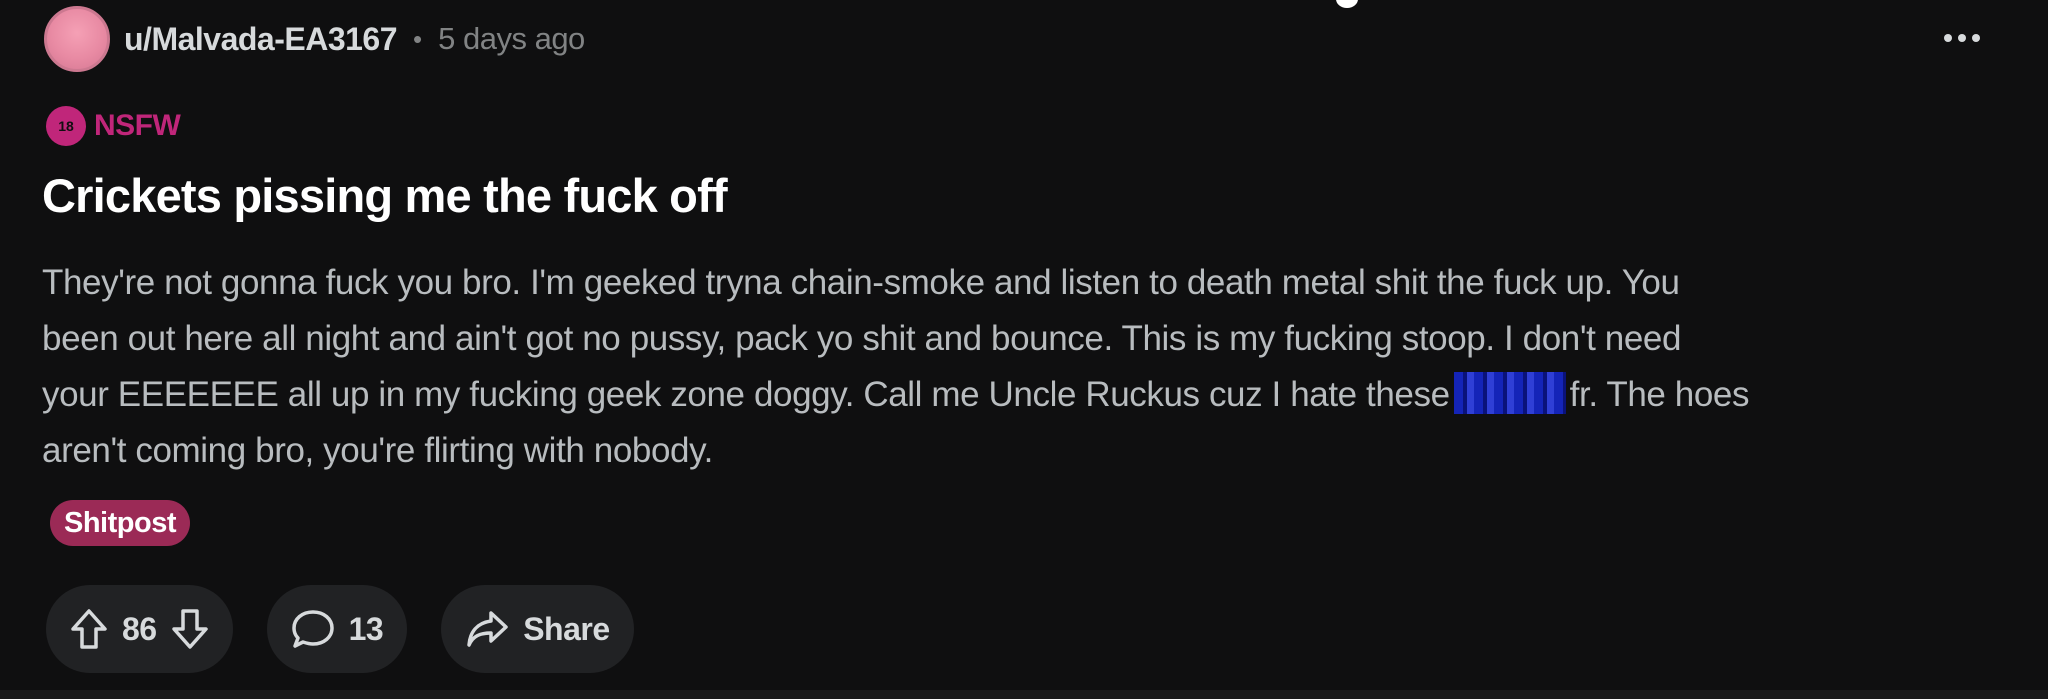 Image resolution: width=2048 pixels, height=699 pixels. What do you see at coordinates (337, 629) in the screenshot?
I see `comments-button: 13` at bounding box center [337, 629].